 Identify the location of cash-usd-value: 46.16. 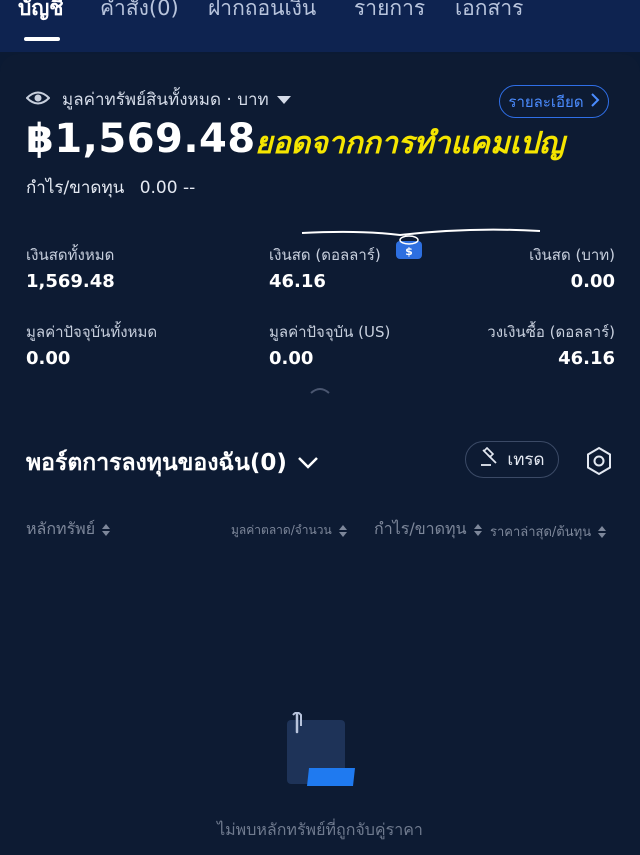
(297, 281).